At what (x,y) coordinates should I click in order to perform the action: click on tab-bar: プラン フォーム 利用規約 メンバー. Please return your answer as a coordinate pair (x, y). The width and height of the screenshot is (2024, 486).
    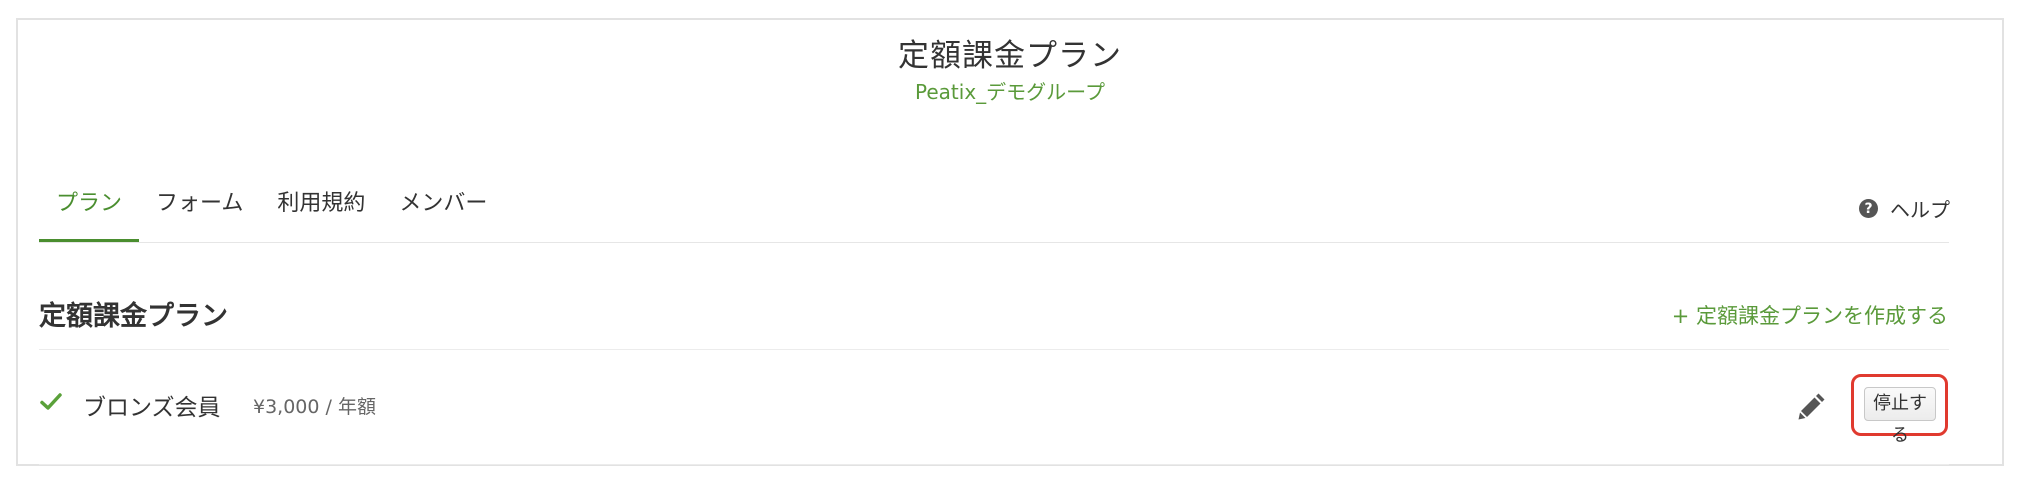
    Looking at the image, I should click on (271, 207).